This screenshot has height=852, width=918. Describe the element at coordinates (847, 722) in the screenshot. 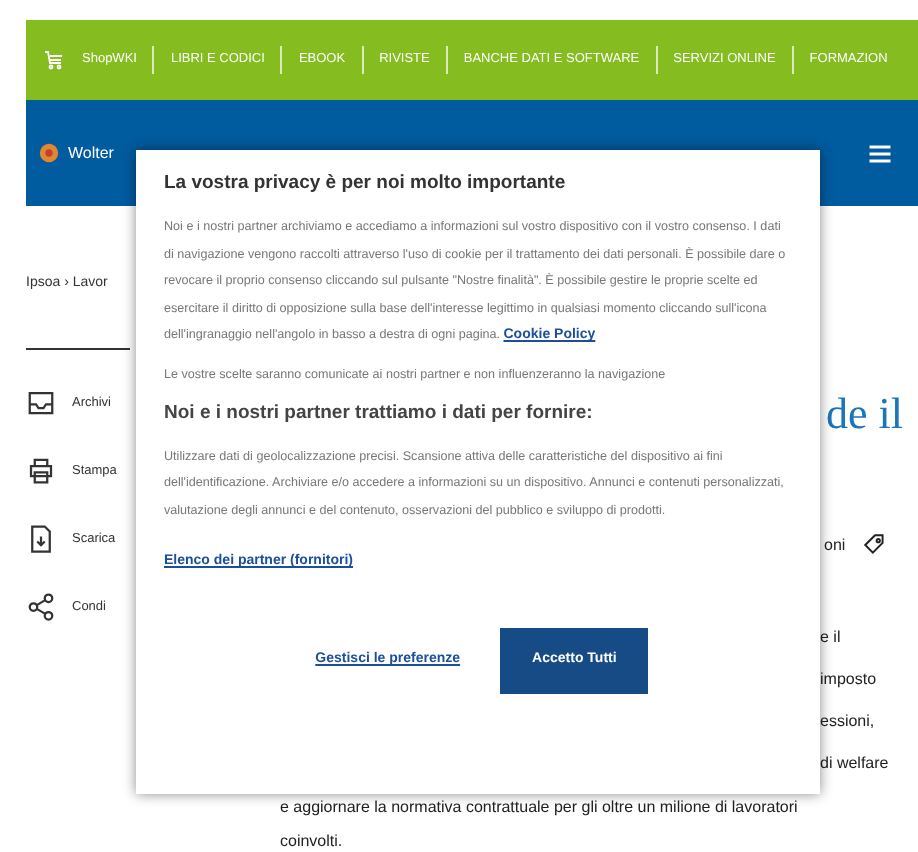

I see `article-text: essioni,` at that location.